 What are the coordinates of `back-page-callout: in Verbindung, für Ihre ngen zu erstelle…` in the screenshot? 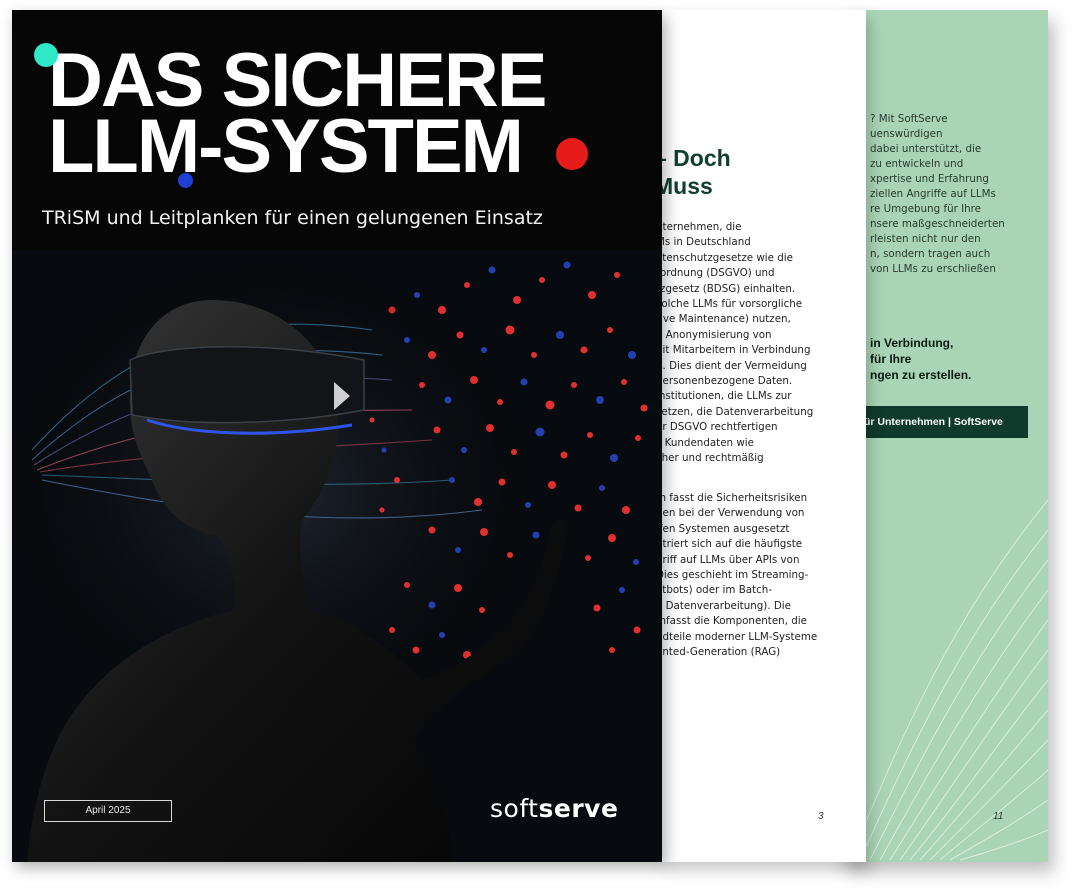 It's located at (920, 359).